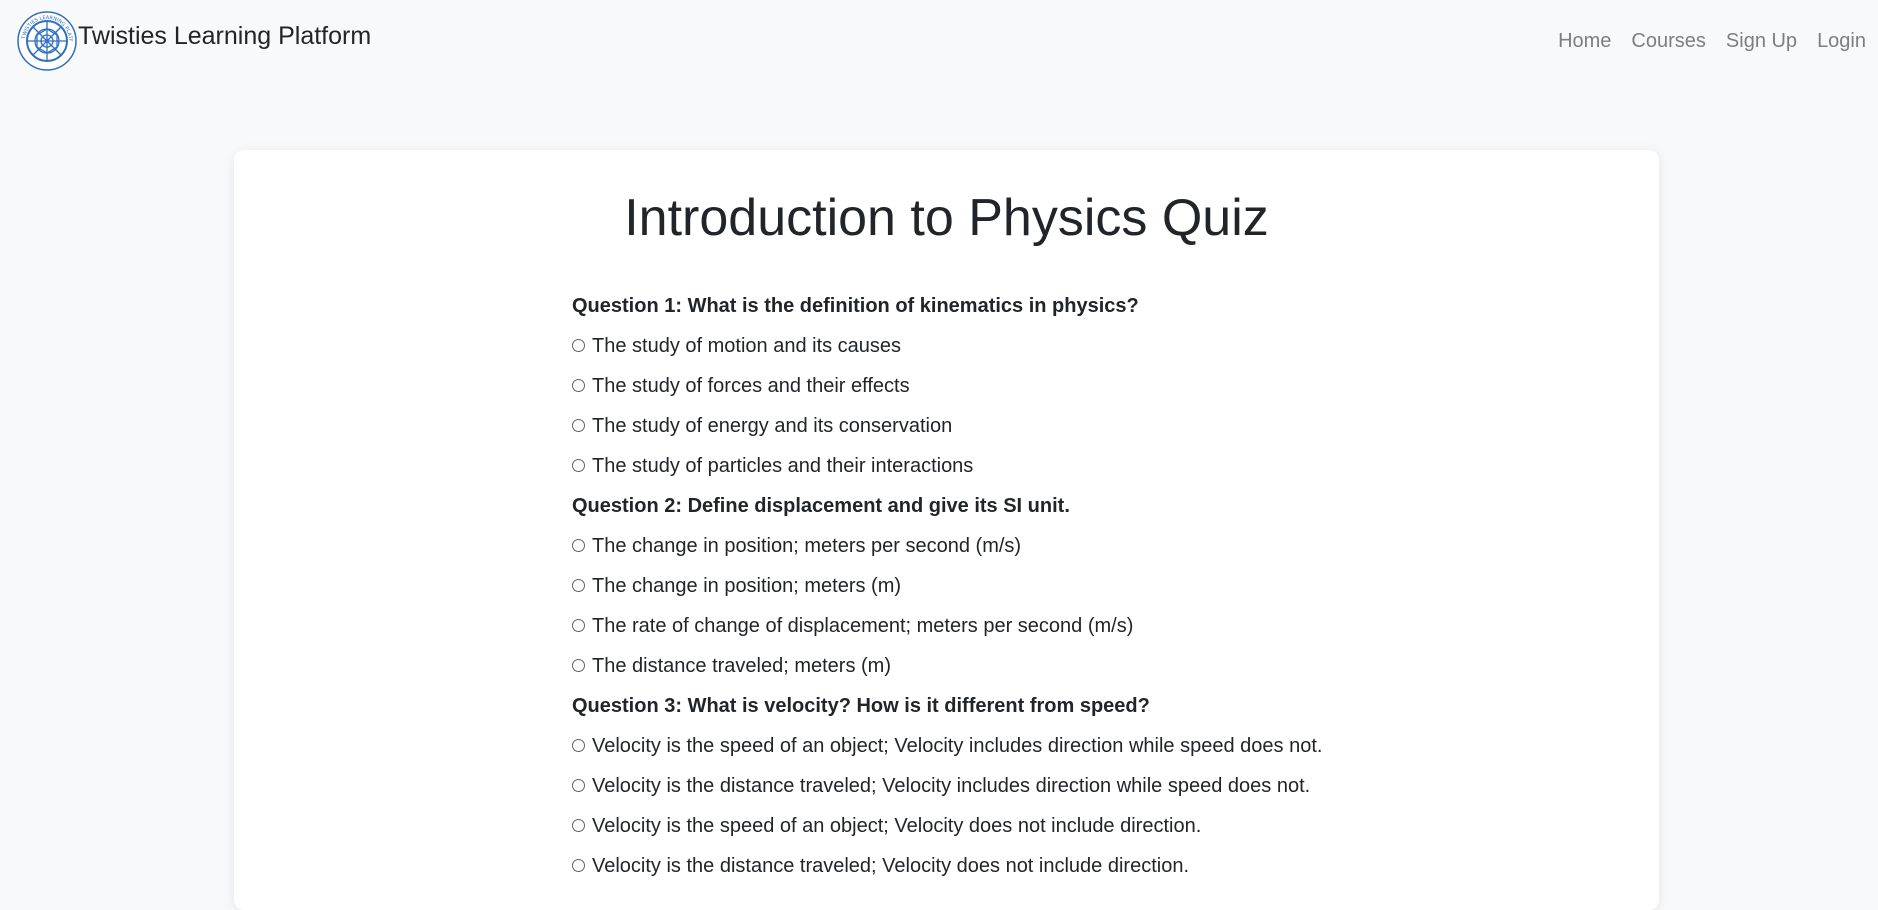  Describe the element at coordinates (751, 385) in the screenshot. I see `option-label: The study of forces and their effects` at that location.